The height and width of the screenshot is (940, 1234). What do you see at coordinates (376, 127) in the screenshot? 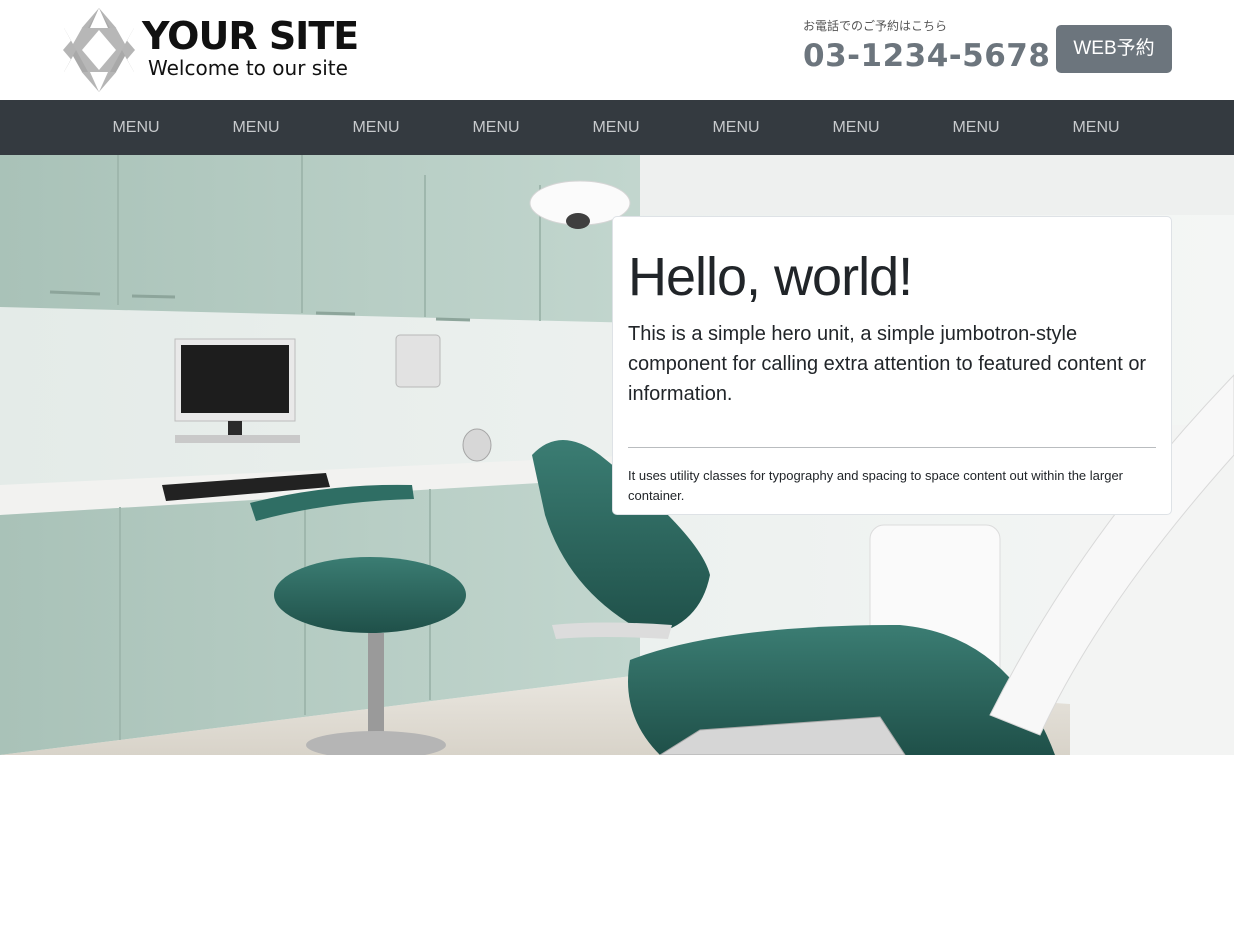
I see `nav-item-3: MENU` at bounding box center [376, 127].